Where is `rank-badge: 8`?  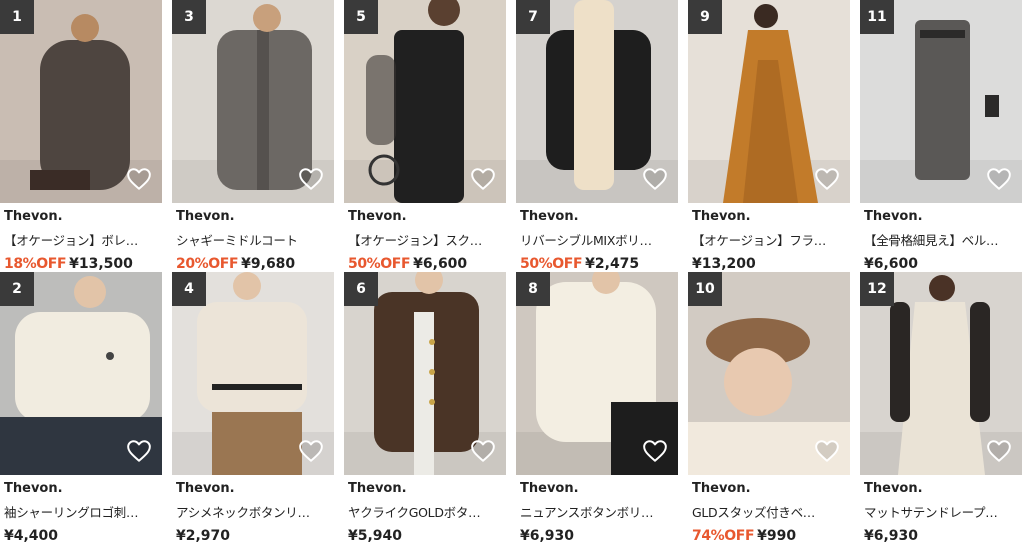
rank-badge: 8 is located at coordinates (533, 289).